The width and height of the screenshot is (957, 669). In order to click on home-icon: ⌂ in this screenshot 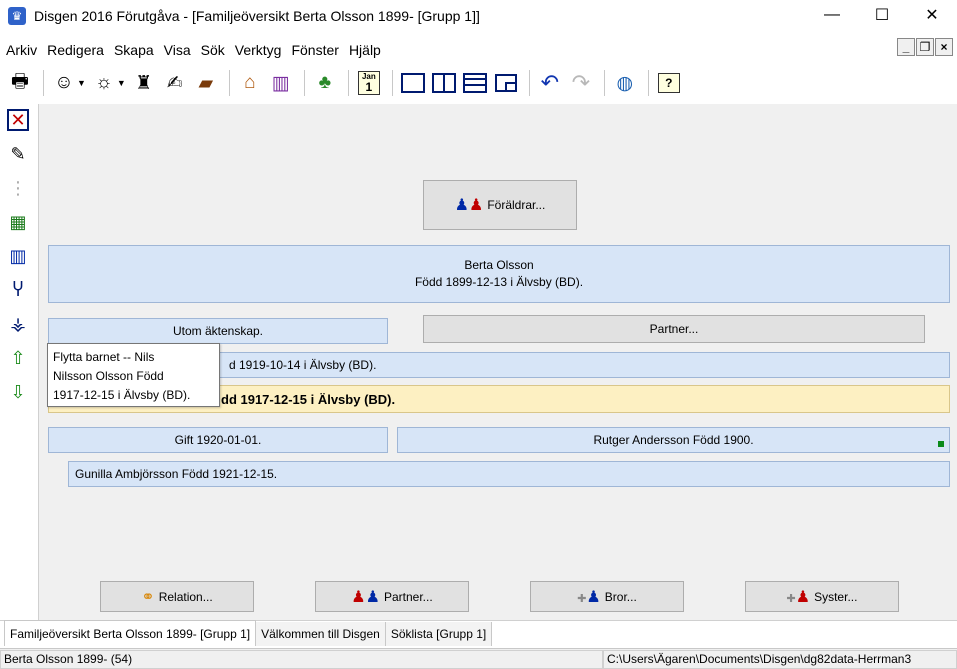, I will do `click(250, 83)`.